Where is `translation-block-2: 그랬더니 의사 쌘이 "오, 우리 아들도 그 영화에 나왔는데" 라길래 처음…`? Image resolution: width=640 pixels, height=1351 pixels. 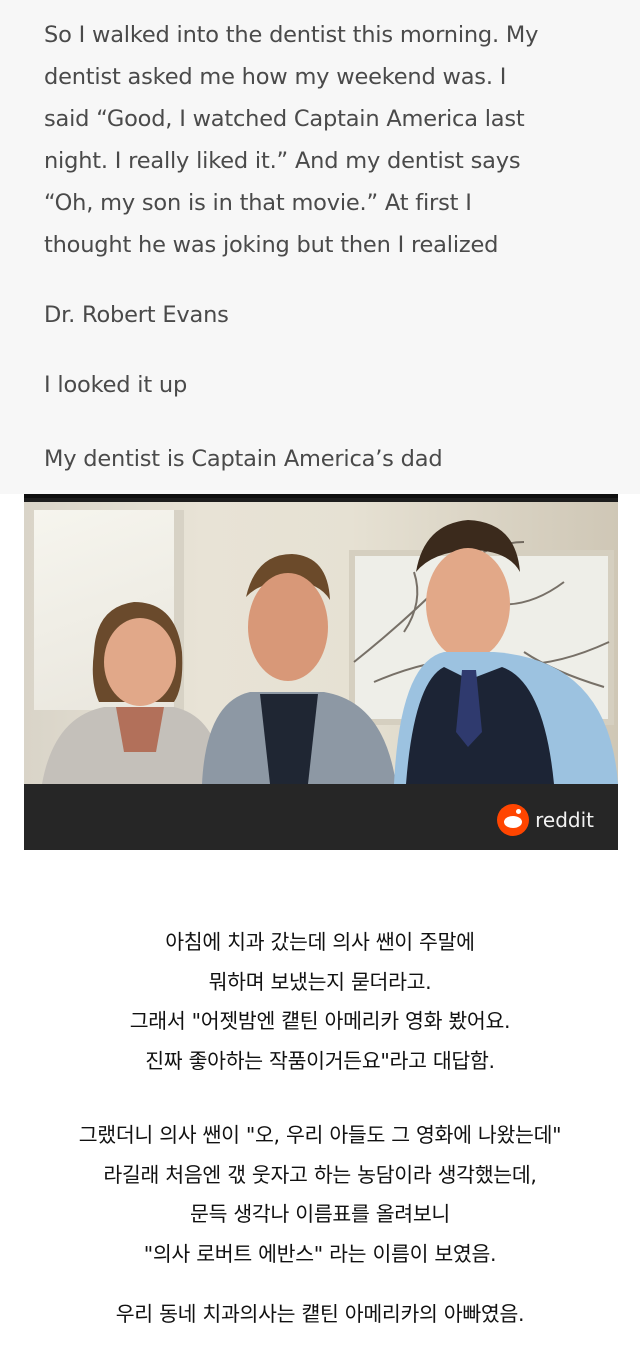
translation-block-2: 그랬더니 의사 쌘이 "오, 우리 아들도 그 영화에 나왔는데" 라길래 처음… is located at coordinates (320, 1195).